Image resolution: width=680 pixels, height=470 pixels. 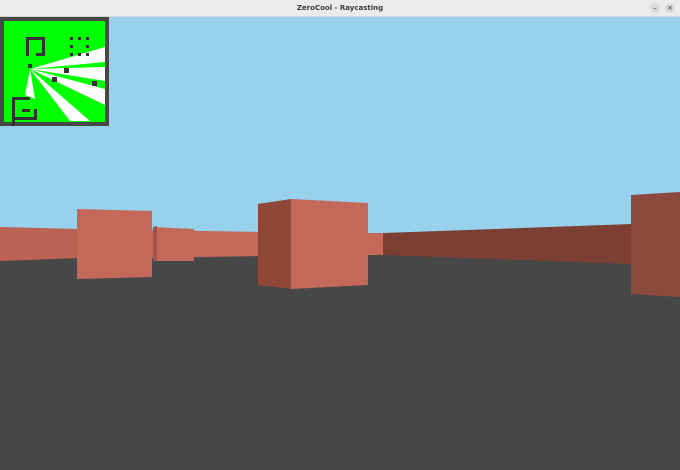 I want to click on window-title: ZeroCool - Raycasting, so click(x=340, y=8).